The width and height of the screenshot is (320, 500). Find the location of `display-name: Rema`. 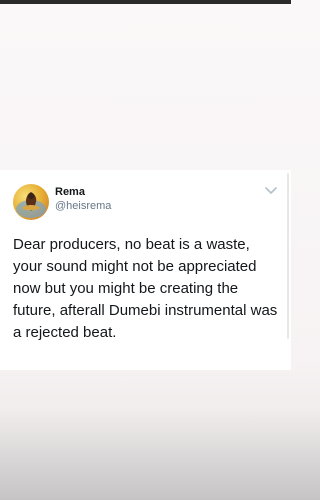

display-name: Rema is located at coordinates (70, 192).